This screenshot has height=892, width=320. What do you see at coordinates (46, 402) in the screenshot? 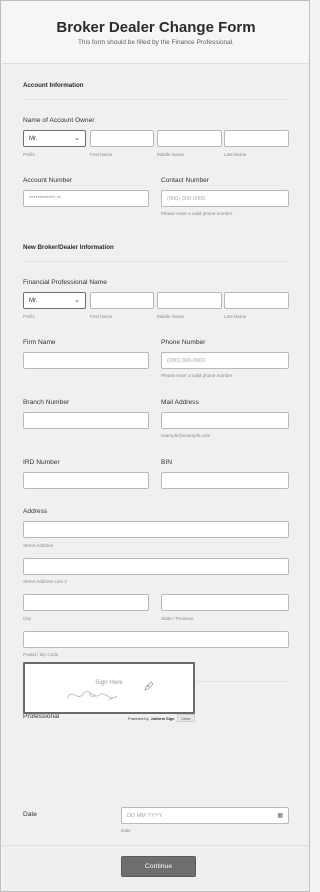
I see `branch-number-label: Branch Number` at bounding box center [46, 402].